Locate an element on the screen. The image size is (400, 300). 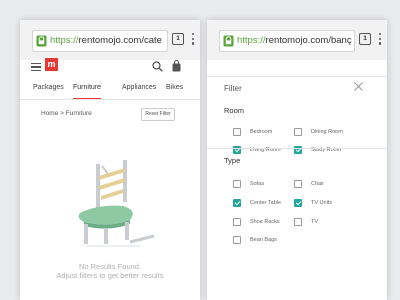
url-text: https://rentomojo.com/cate is located at coordinates (106, 41).